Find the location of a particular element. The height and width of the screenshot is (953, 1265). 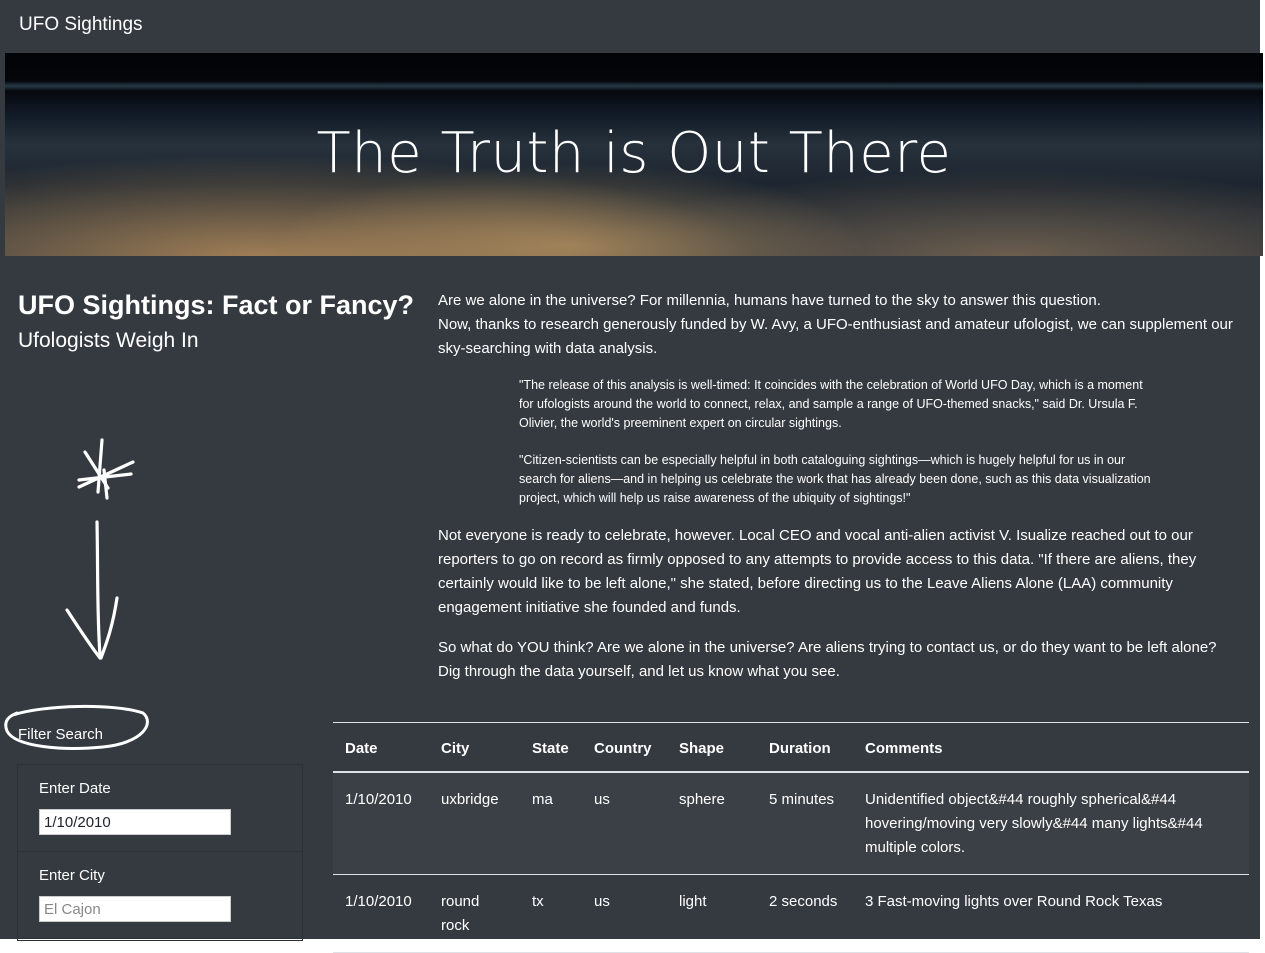

filter-city-item: Enter City is located at coordinates (160, 895).